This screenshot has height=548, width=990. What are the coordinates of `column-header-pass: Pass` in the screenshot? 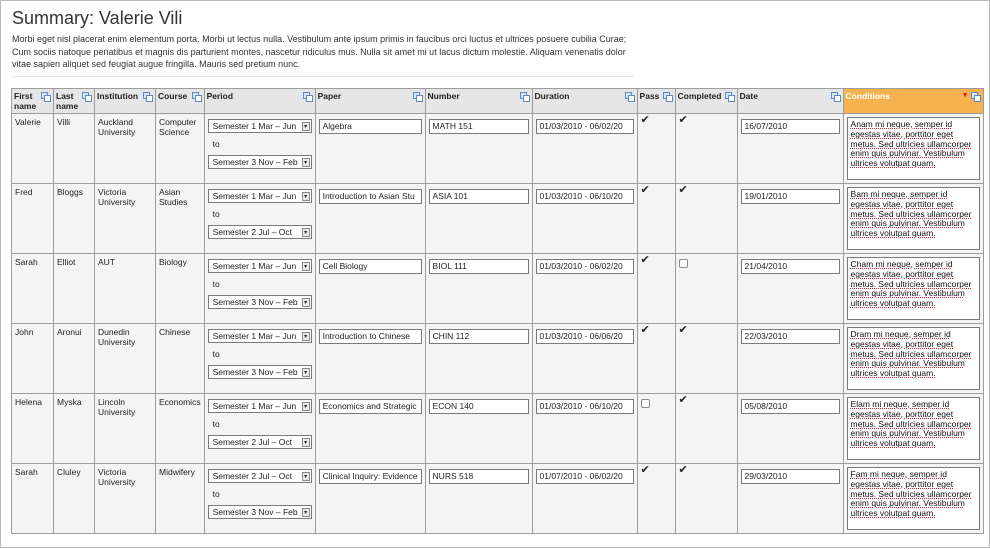 It's located at (656, 101).